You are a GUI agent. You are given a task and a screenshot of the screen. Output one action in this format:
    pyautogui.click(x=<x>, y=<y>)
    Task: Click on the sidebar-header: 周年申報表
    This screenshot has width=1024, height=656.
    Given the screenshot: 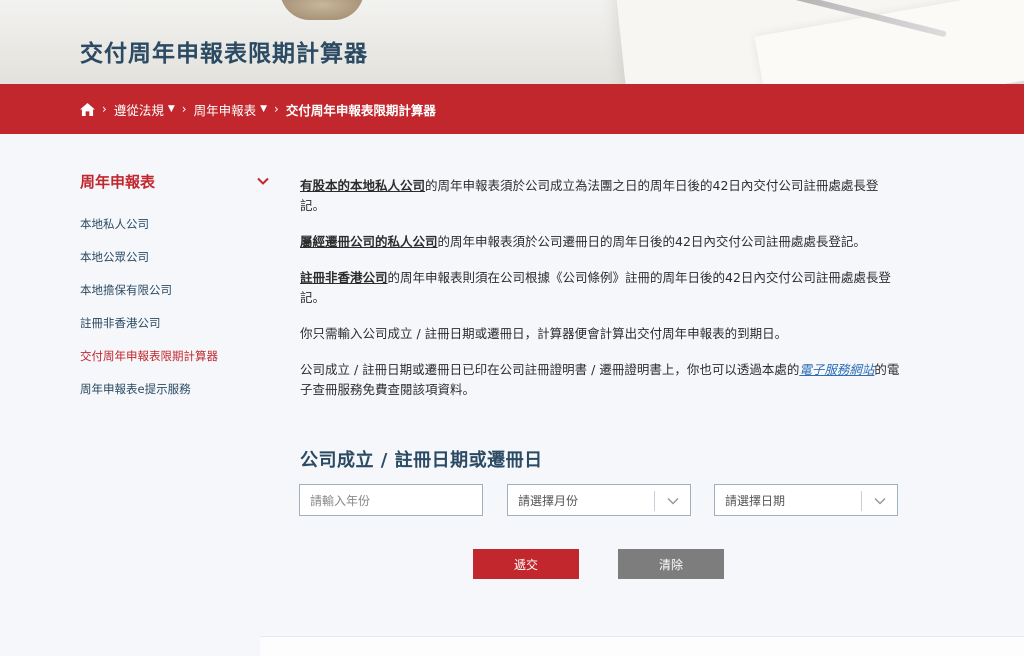 What is the action you would take?
    pyautogui.click(x=175, y=181)
    